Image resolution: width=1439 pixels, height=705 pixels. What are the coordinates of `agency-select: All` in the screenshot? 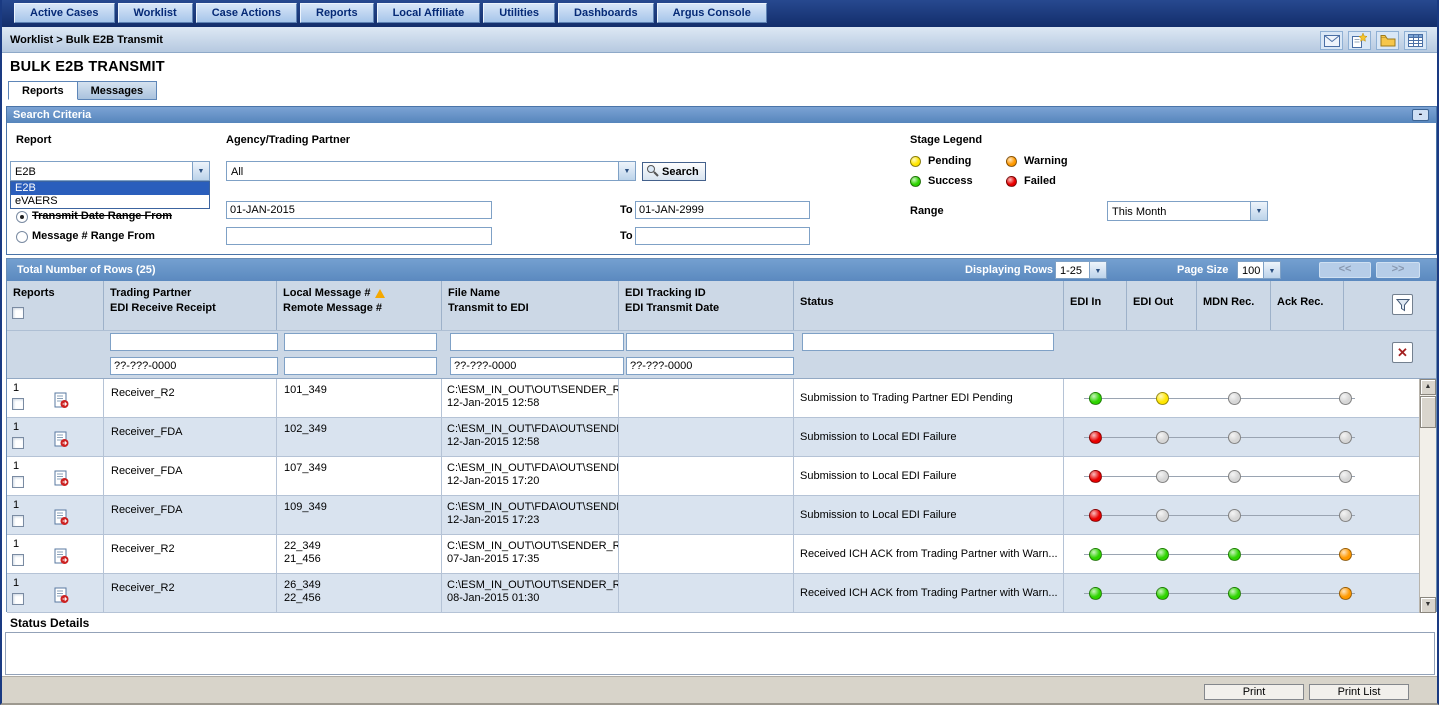 It's located at (431, 171).